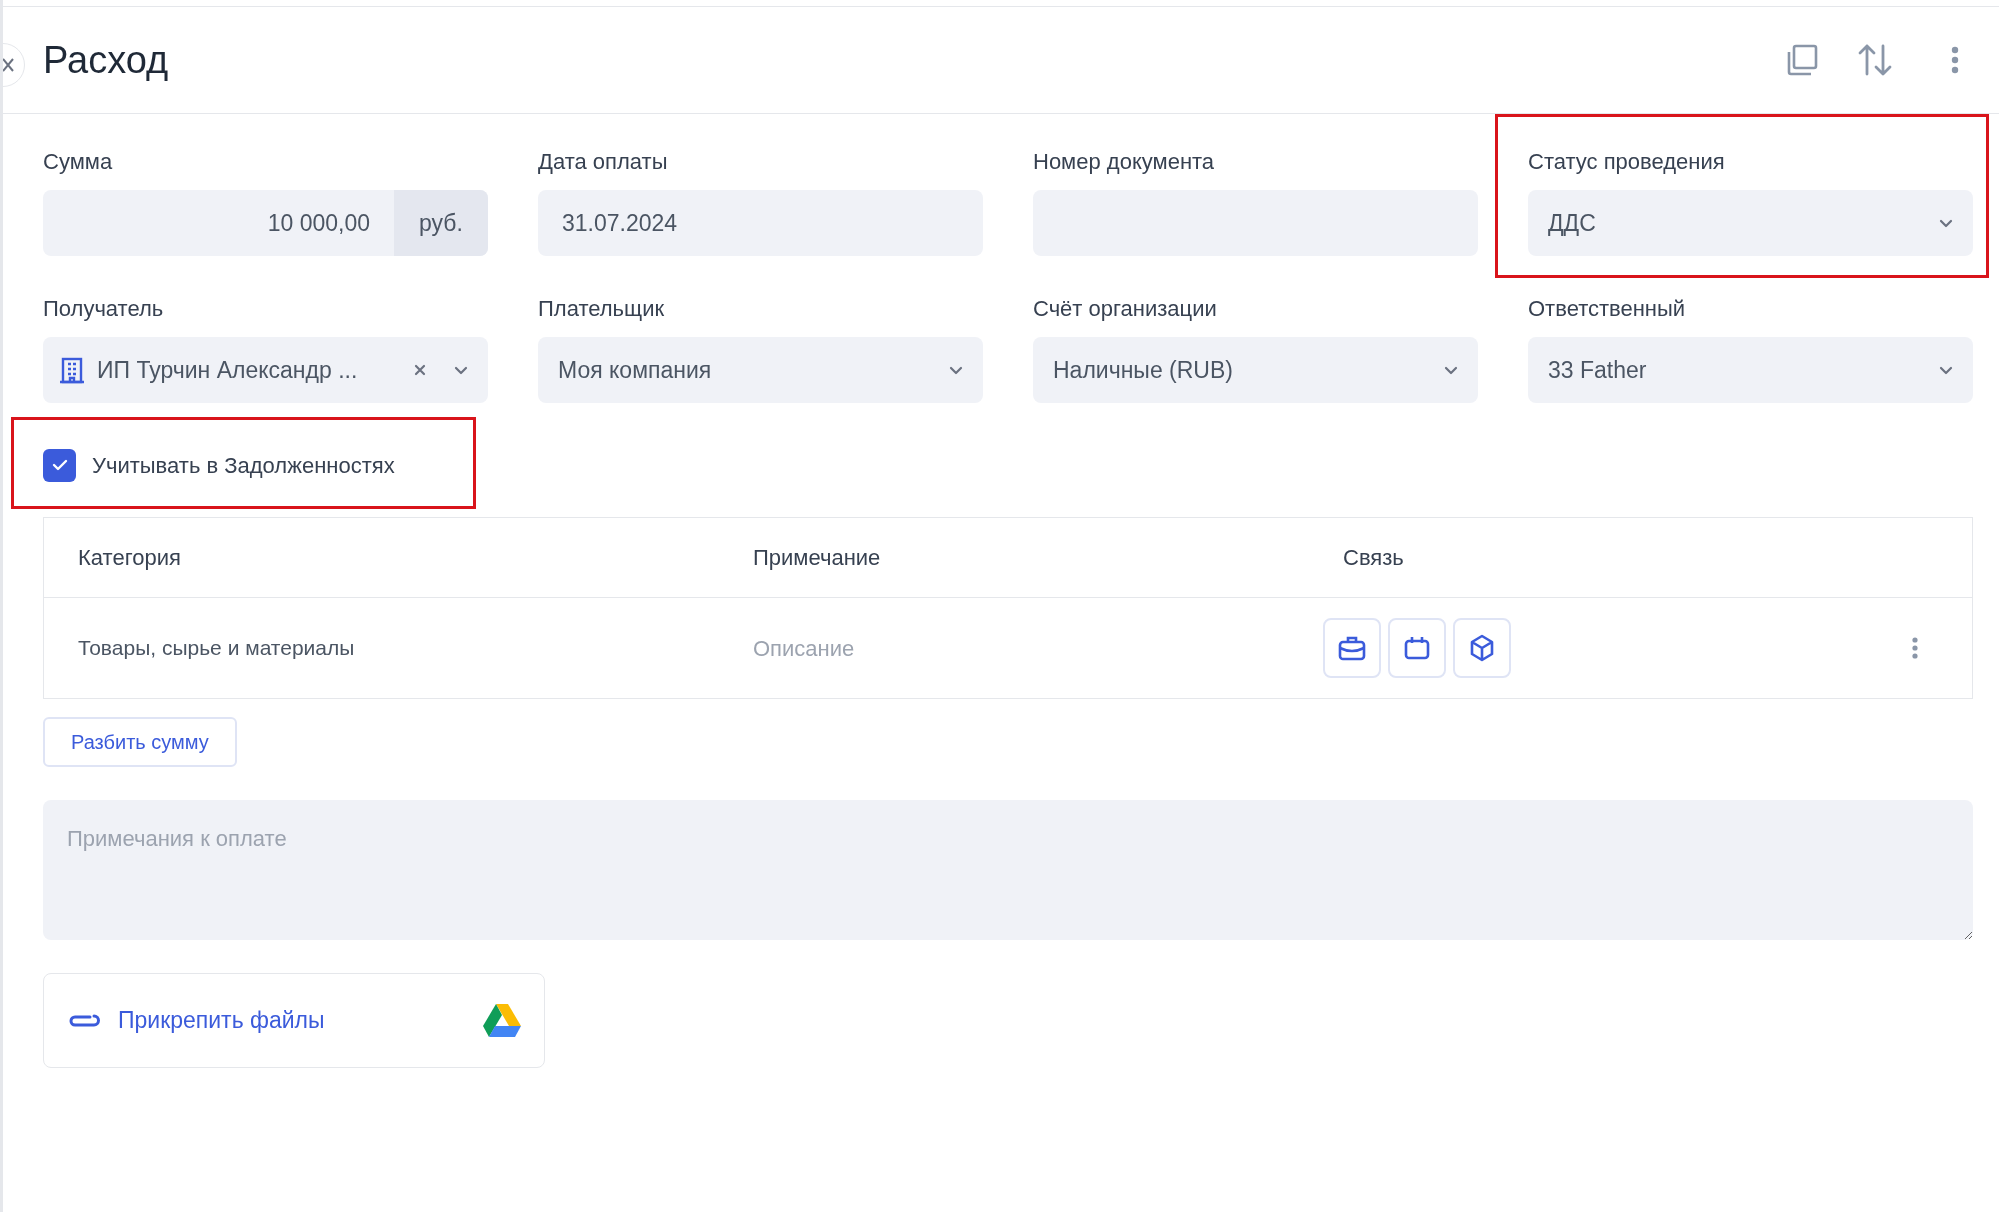 The height and width of the screenshot is (1212, 1999). Describe the element at coordinates (318, 223) in the screenshot. I see `amount-value: 10 000,00` at that location.